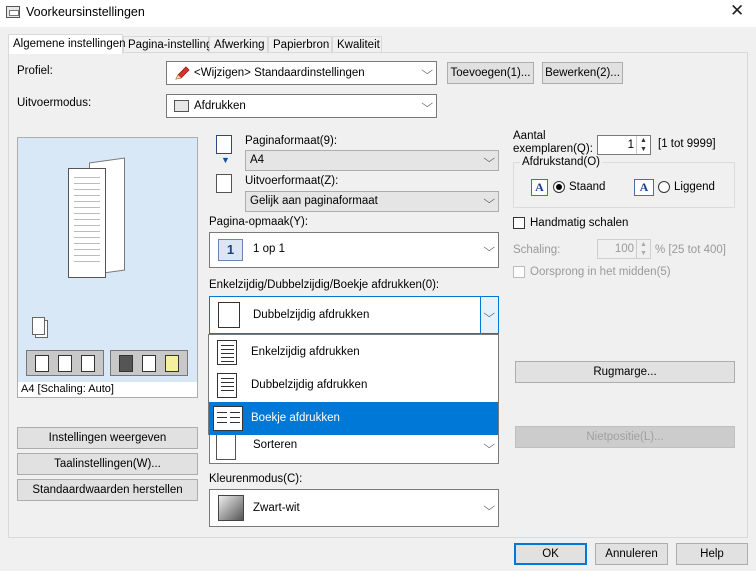 Image resolution: width=756 pixels, height=571 pixels. What do you see at coordinates (107, 490) in the screenshot?
I see `restore-defaults-button: Standaardwaarden herstellen` at bounding box center [107, 490].